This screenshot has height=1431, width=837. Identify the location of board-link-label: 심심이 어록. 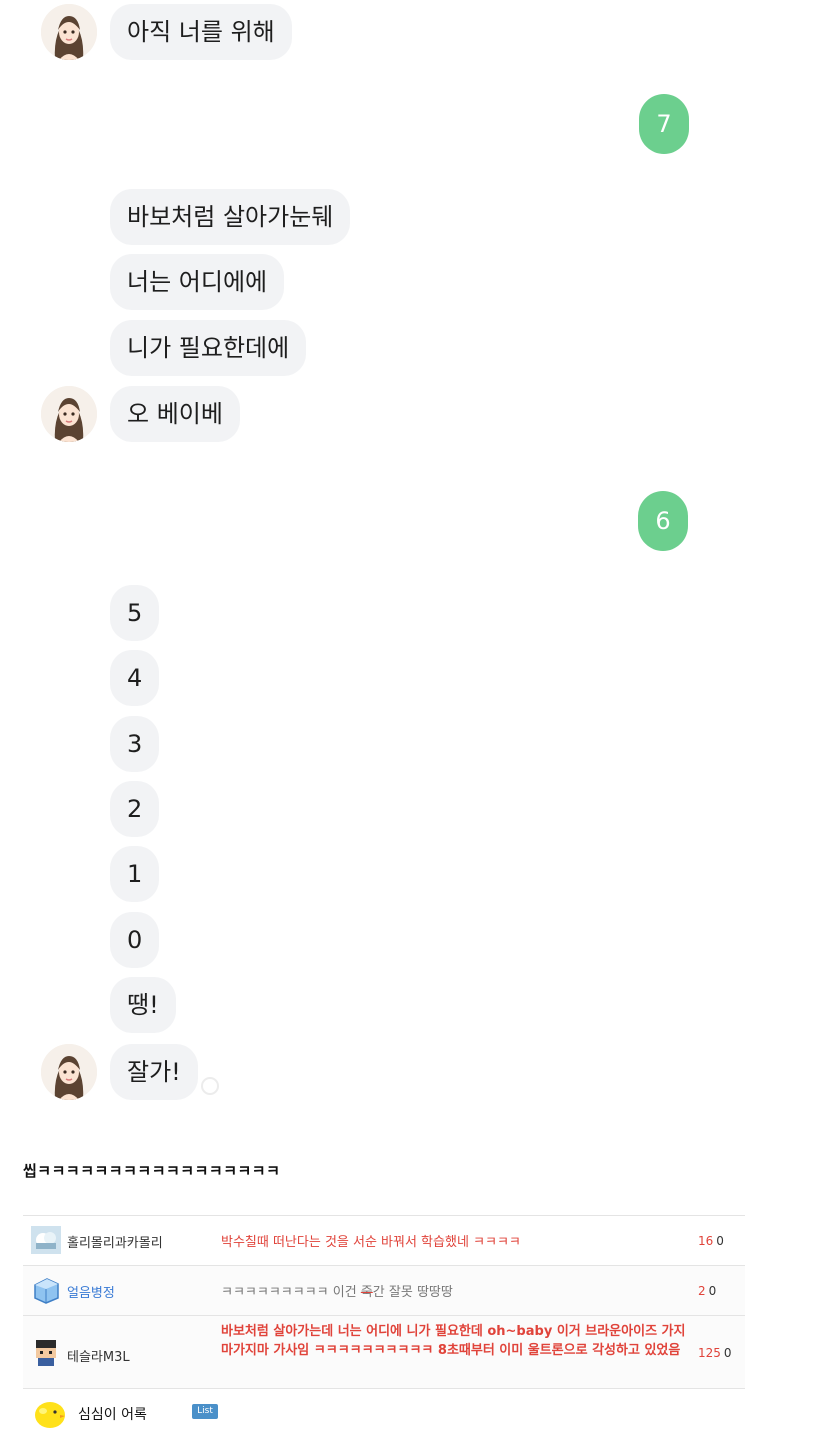
(112, 1415).